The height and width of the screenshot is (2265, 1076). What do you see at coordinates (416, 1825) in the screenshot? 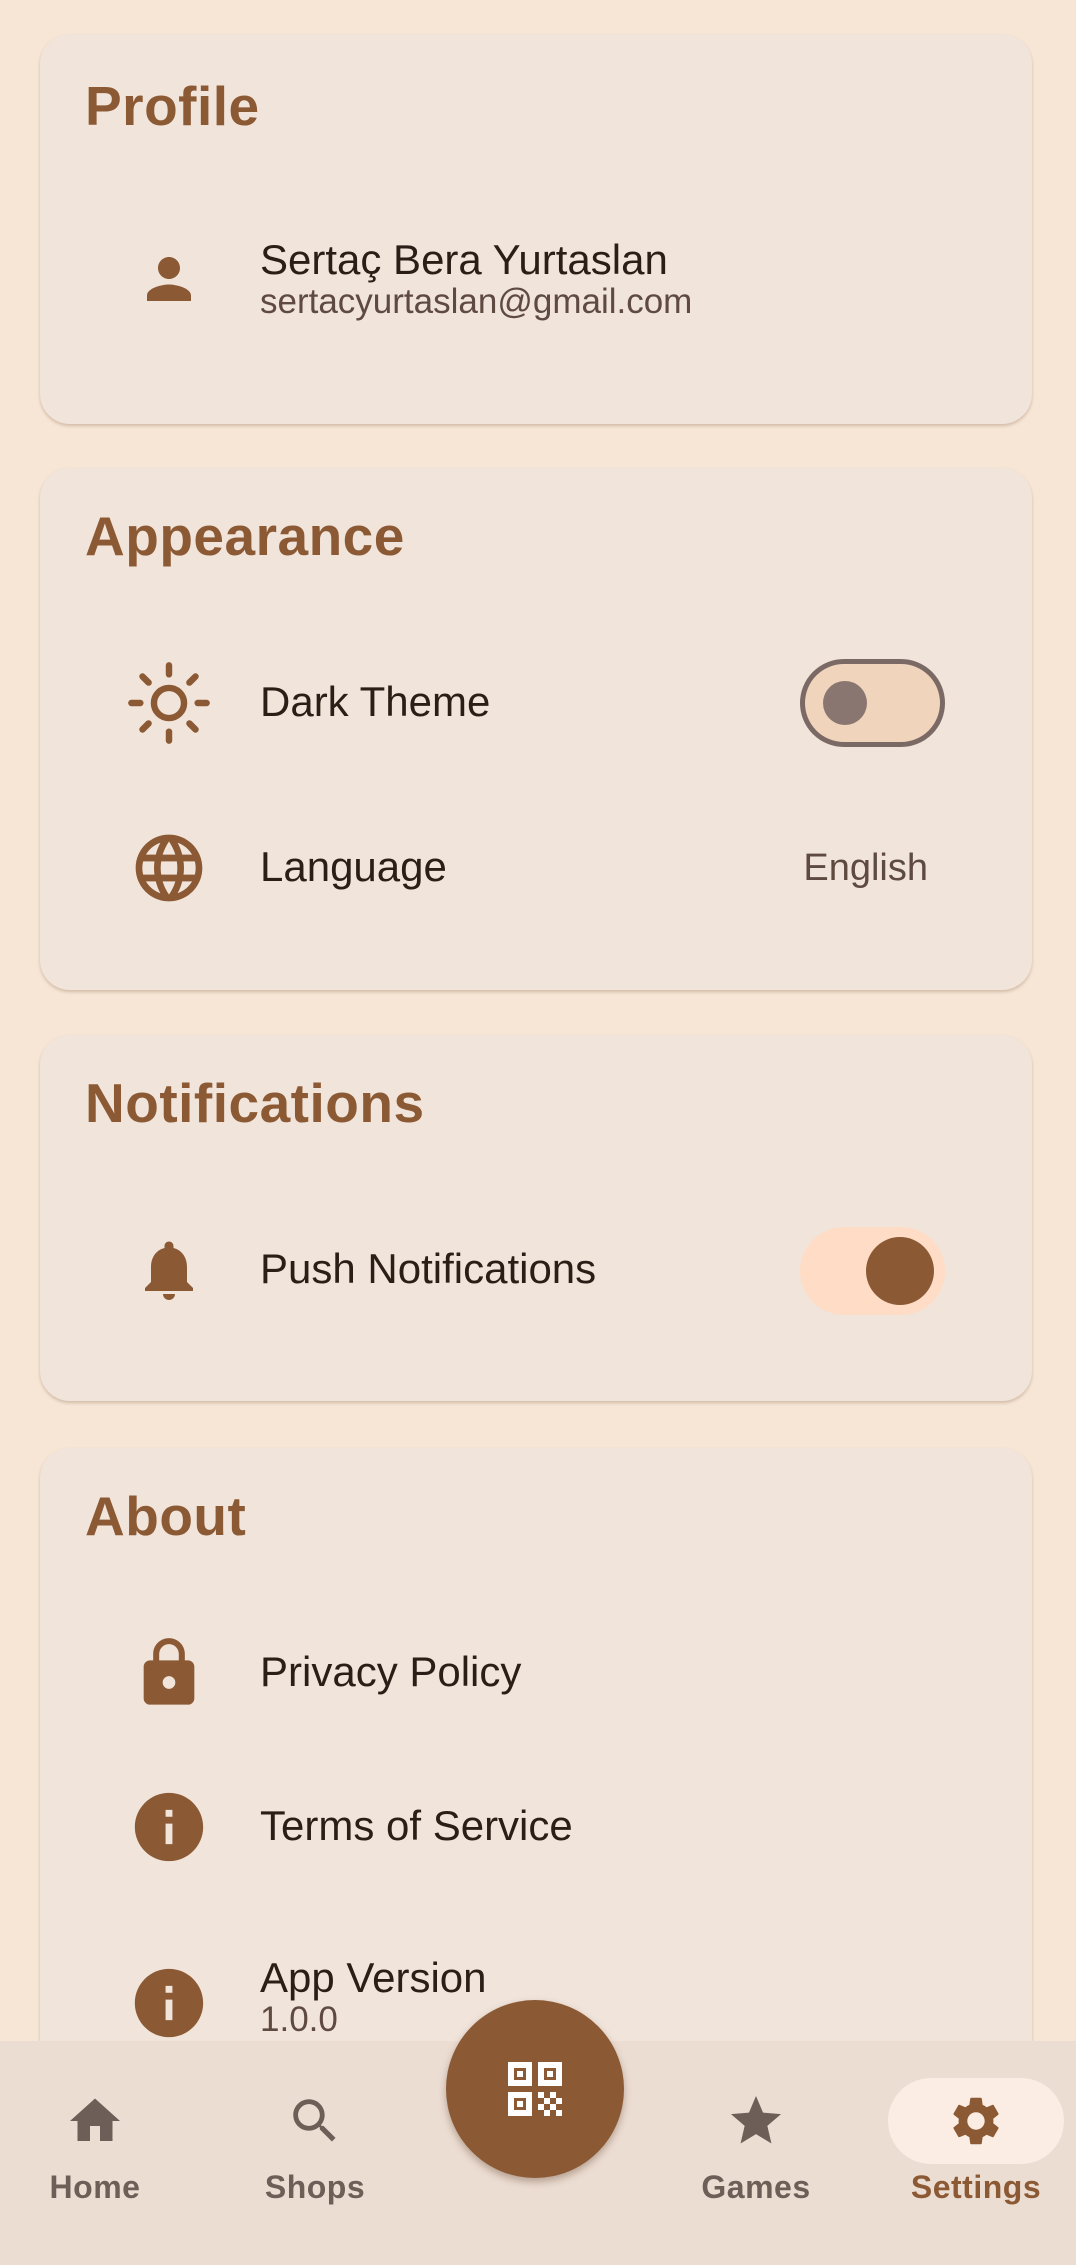
I see `terms-of-service-label: Terms of Service` at bounding box center [416, 1825].